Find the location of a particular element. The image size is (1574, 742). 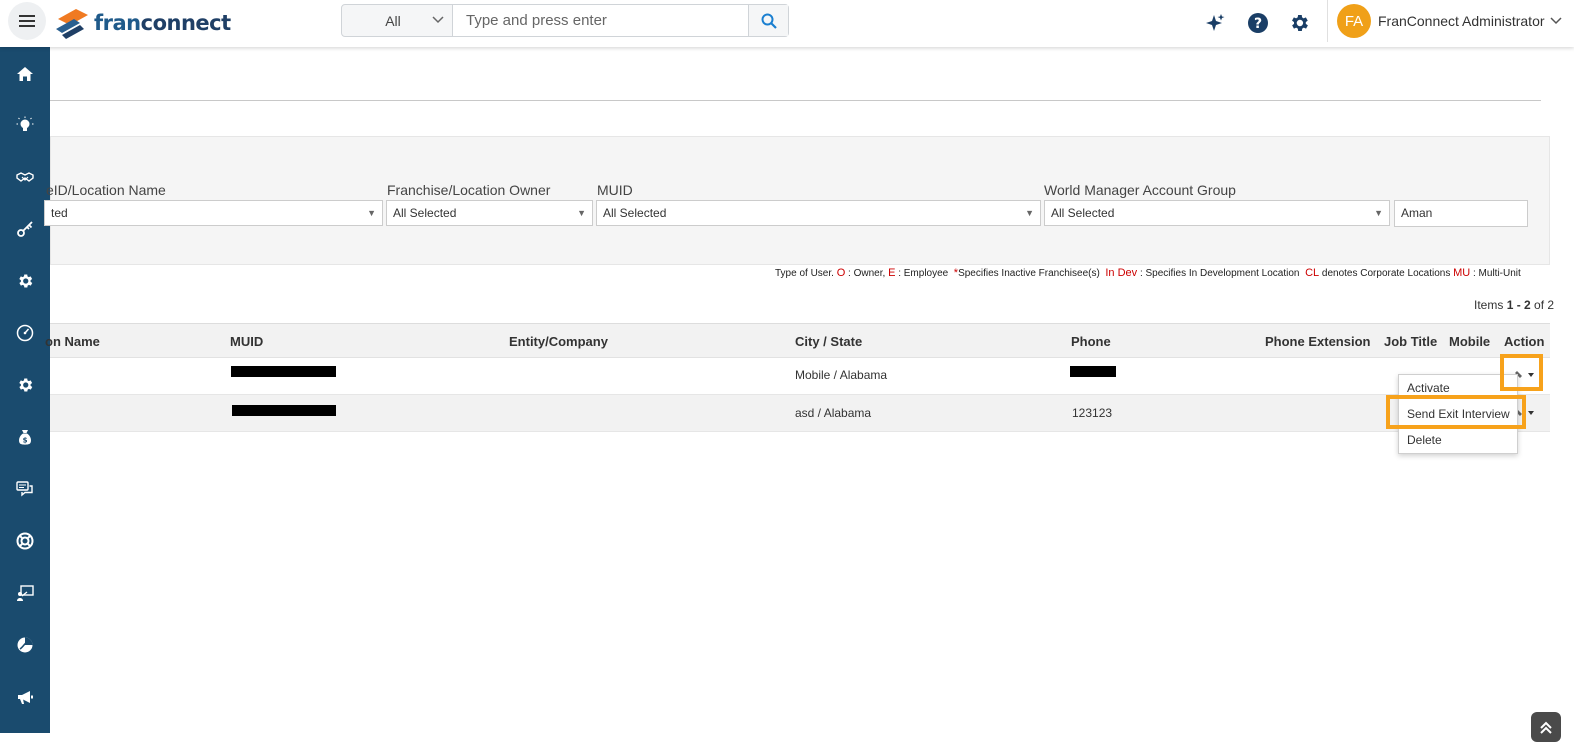

filter-label-wm-group: World Manager Account Group is located at coordinates (1140, 190).